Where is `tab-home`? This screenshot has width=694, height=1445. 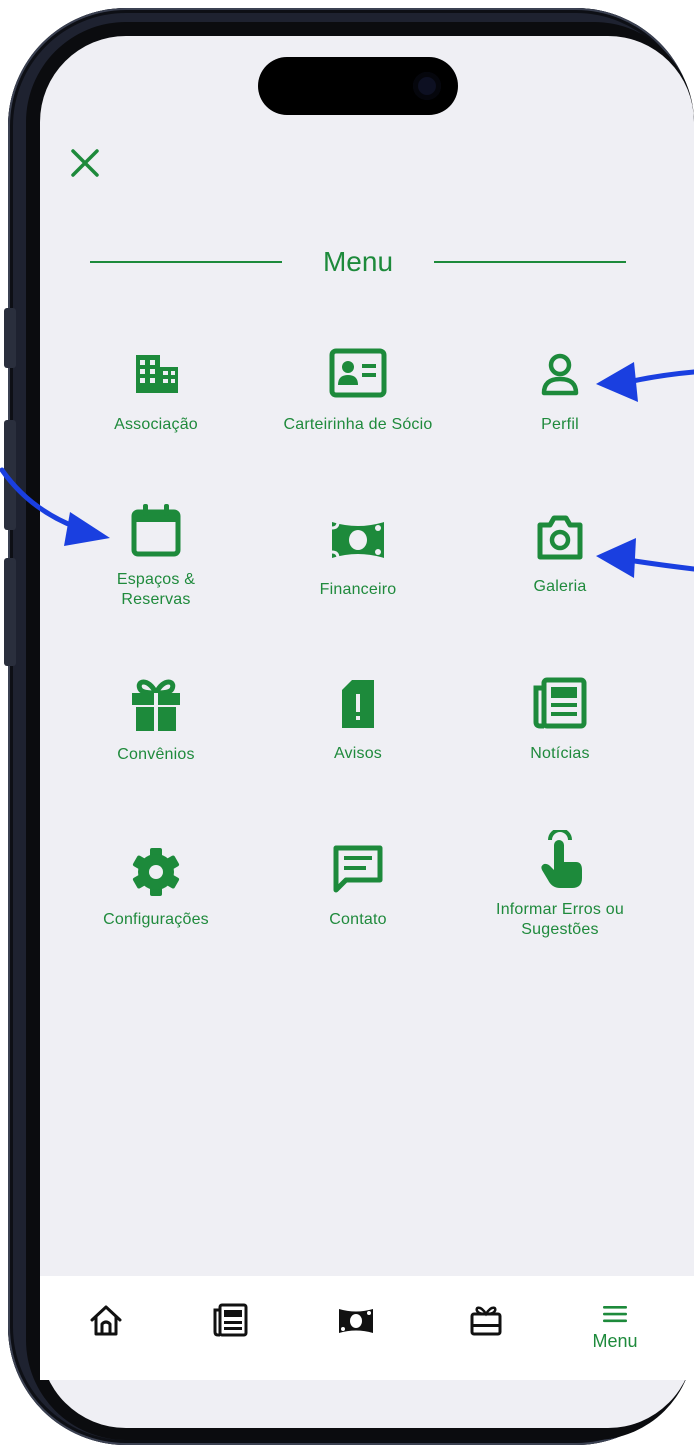 tab-home is located at coordinates (106, 1320).